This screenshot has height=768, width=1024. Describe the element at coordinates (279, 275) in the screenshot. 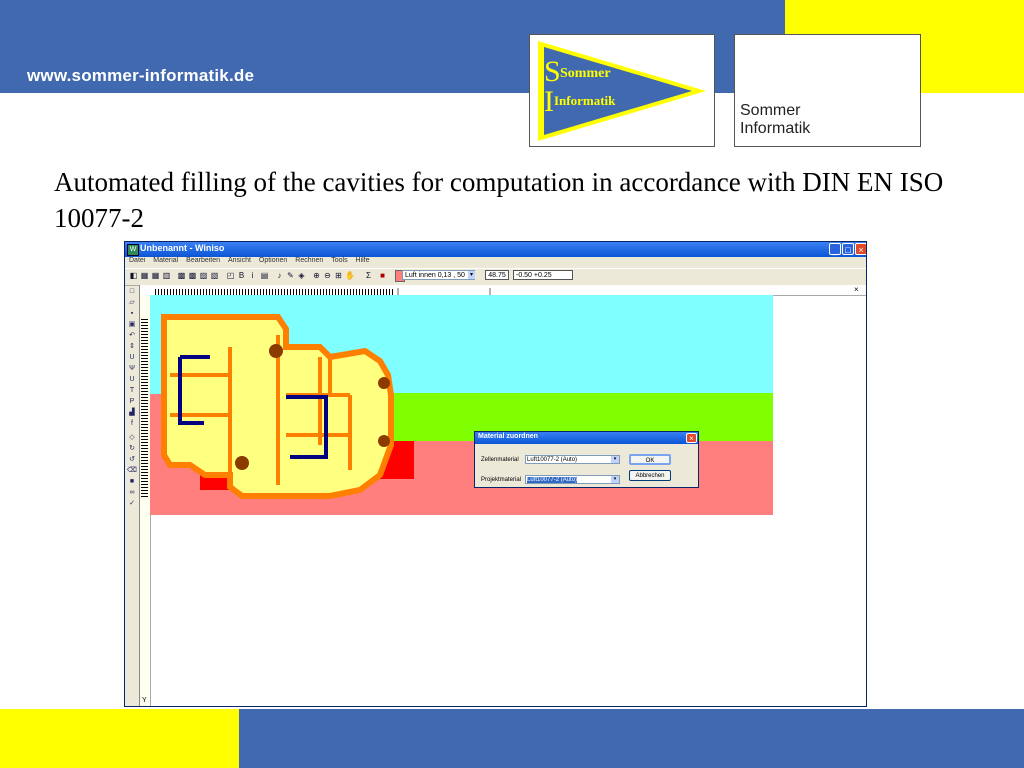

I see `tool-pen-icon: ♪` at that location.